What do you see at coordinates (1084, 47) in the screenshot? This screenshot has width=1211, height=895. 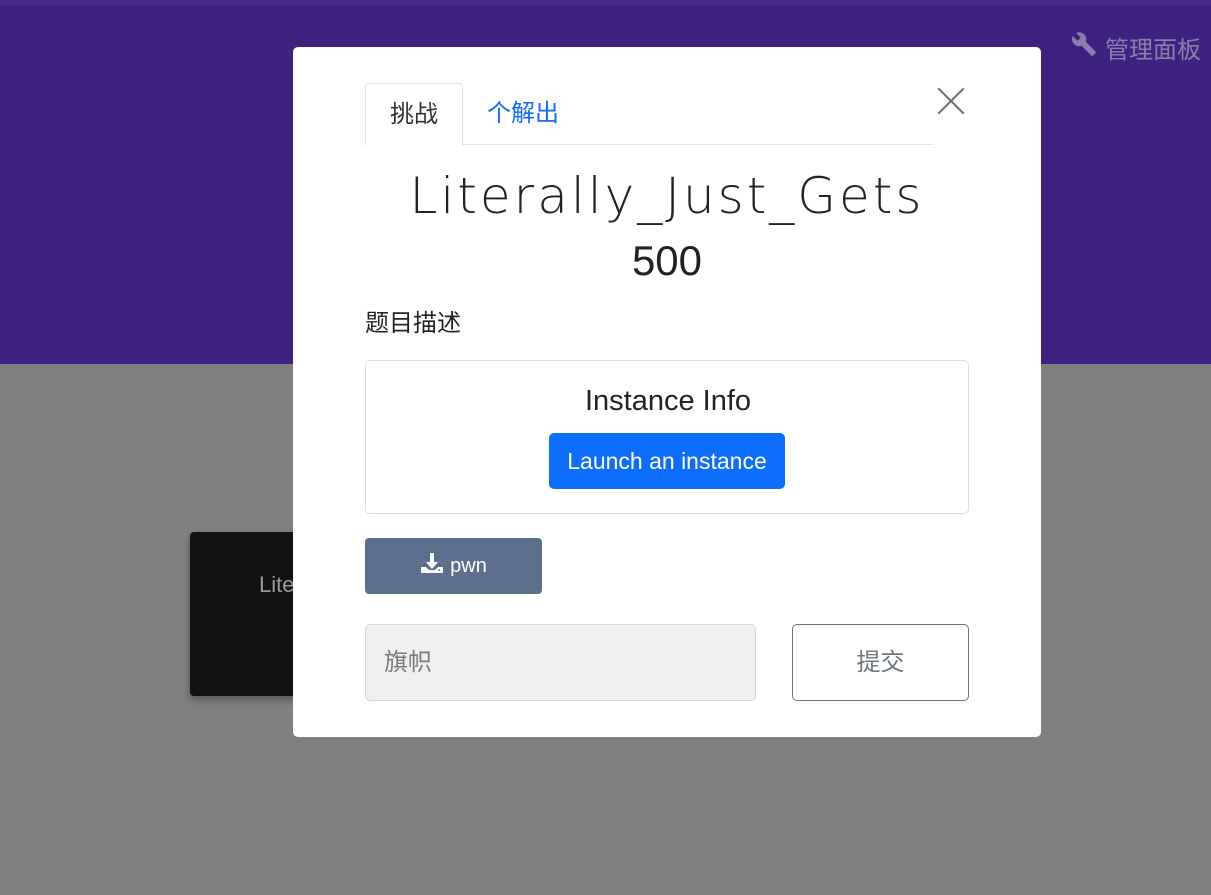 I see `wrench-icon` at bounding box center [1084, 47].